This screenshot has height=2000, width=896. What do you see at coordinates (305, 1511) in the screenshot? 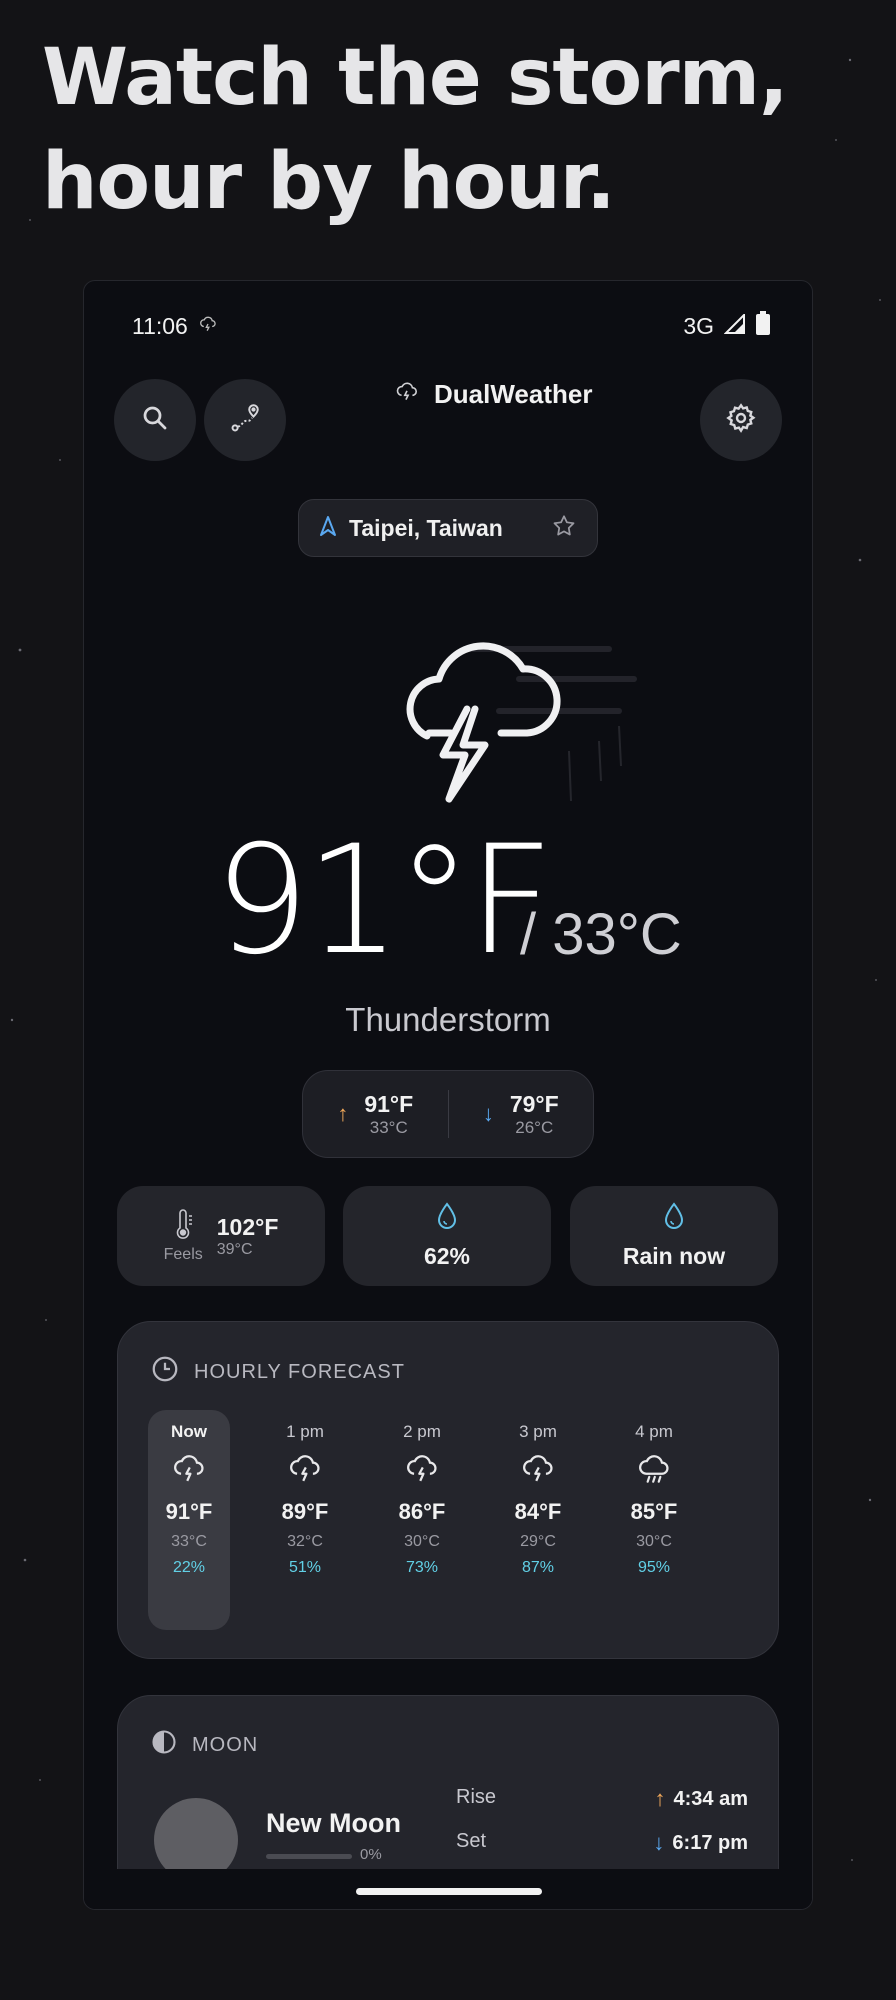
I see `hour-temp-f: 89°F` at bounding box center [305, 1511].